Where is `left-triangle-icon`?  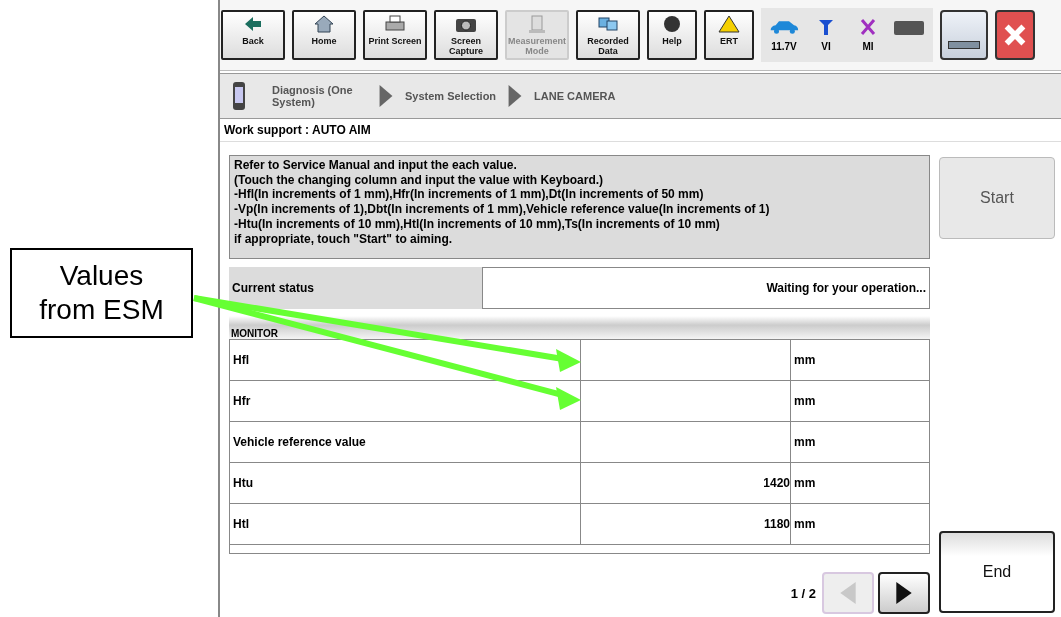 left-triangle-icon is located at coordinates (848, 593).